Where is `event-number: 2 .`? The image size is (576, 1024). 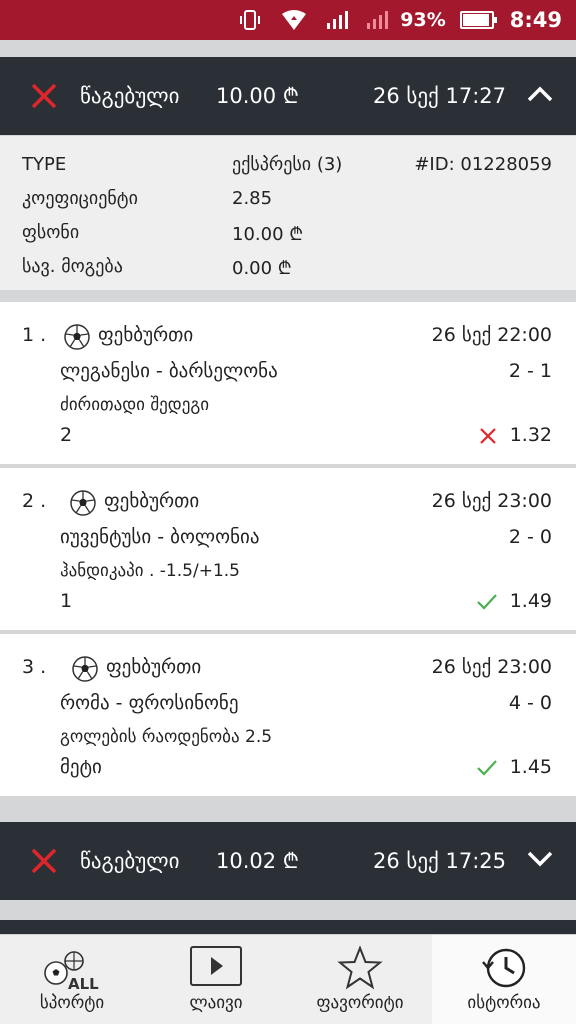
event-number: 2 . is located at coordinates (34, 501).